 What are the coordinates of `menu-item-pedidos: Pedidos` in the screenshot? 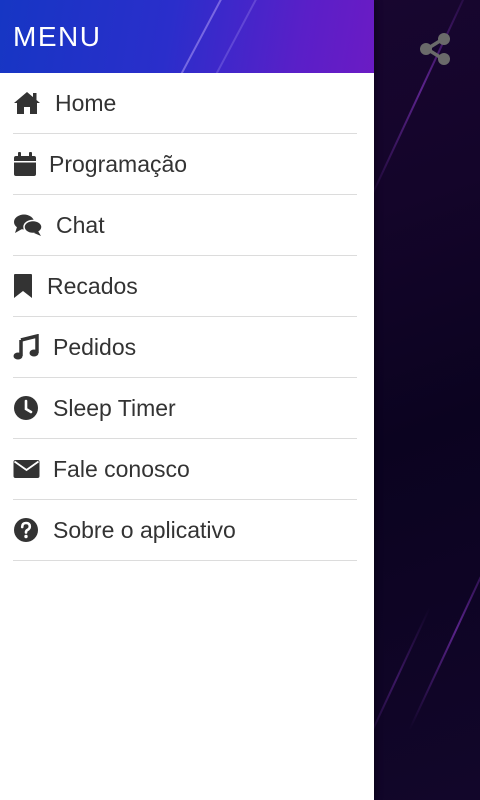 It's located at (185, 347).